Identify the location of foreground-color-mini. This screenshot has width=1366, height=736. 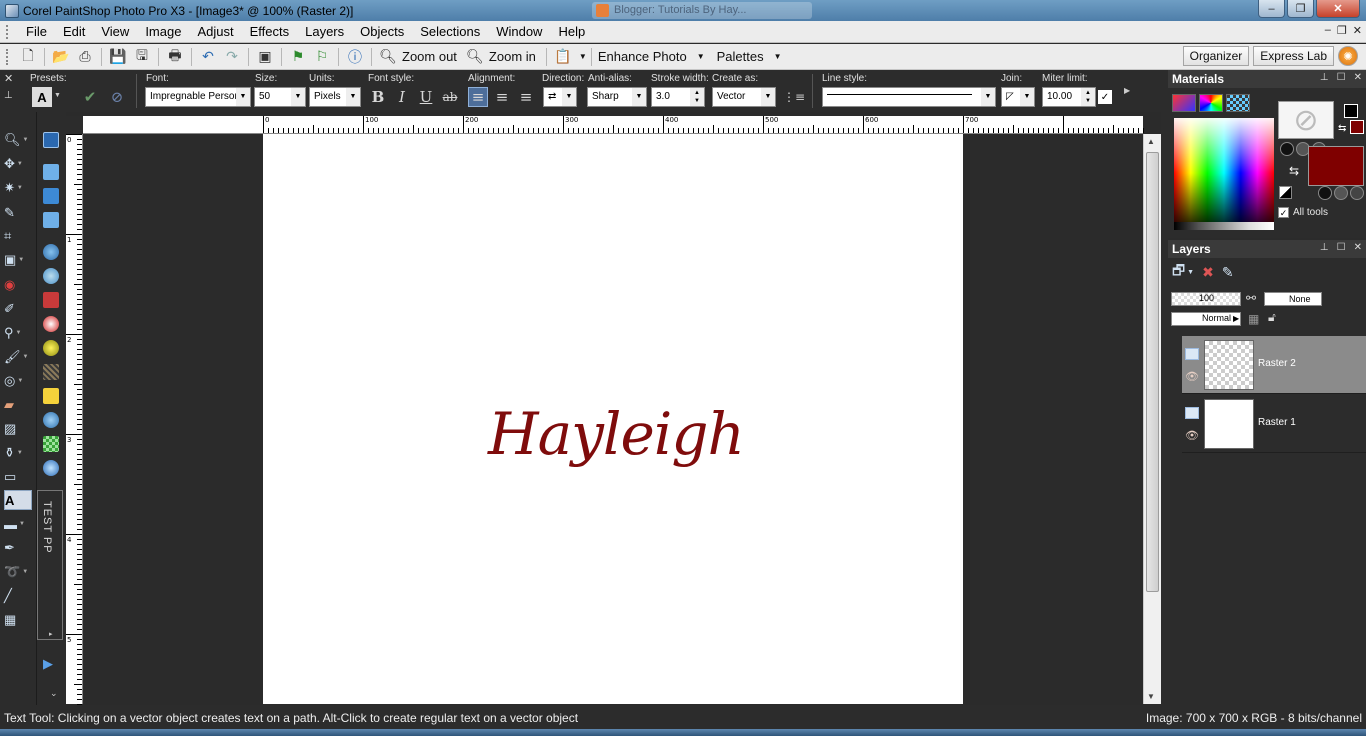
(1351, 111).